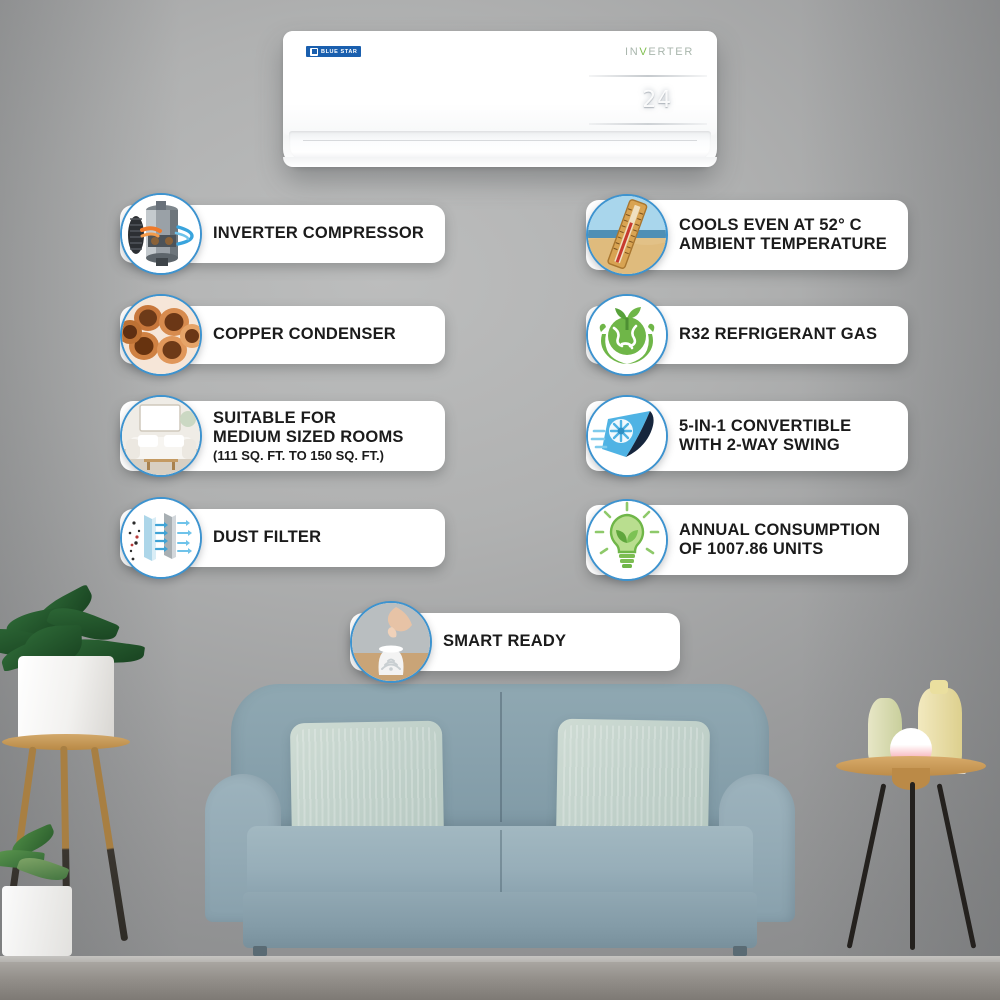 This screenshot has width=1000, height=1000. I want to click on ac-bottom-lip, so click(500, 162).